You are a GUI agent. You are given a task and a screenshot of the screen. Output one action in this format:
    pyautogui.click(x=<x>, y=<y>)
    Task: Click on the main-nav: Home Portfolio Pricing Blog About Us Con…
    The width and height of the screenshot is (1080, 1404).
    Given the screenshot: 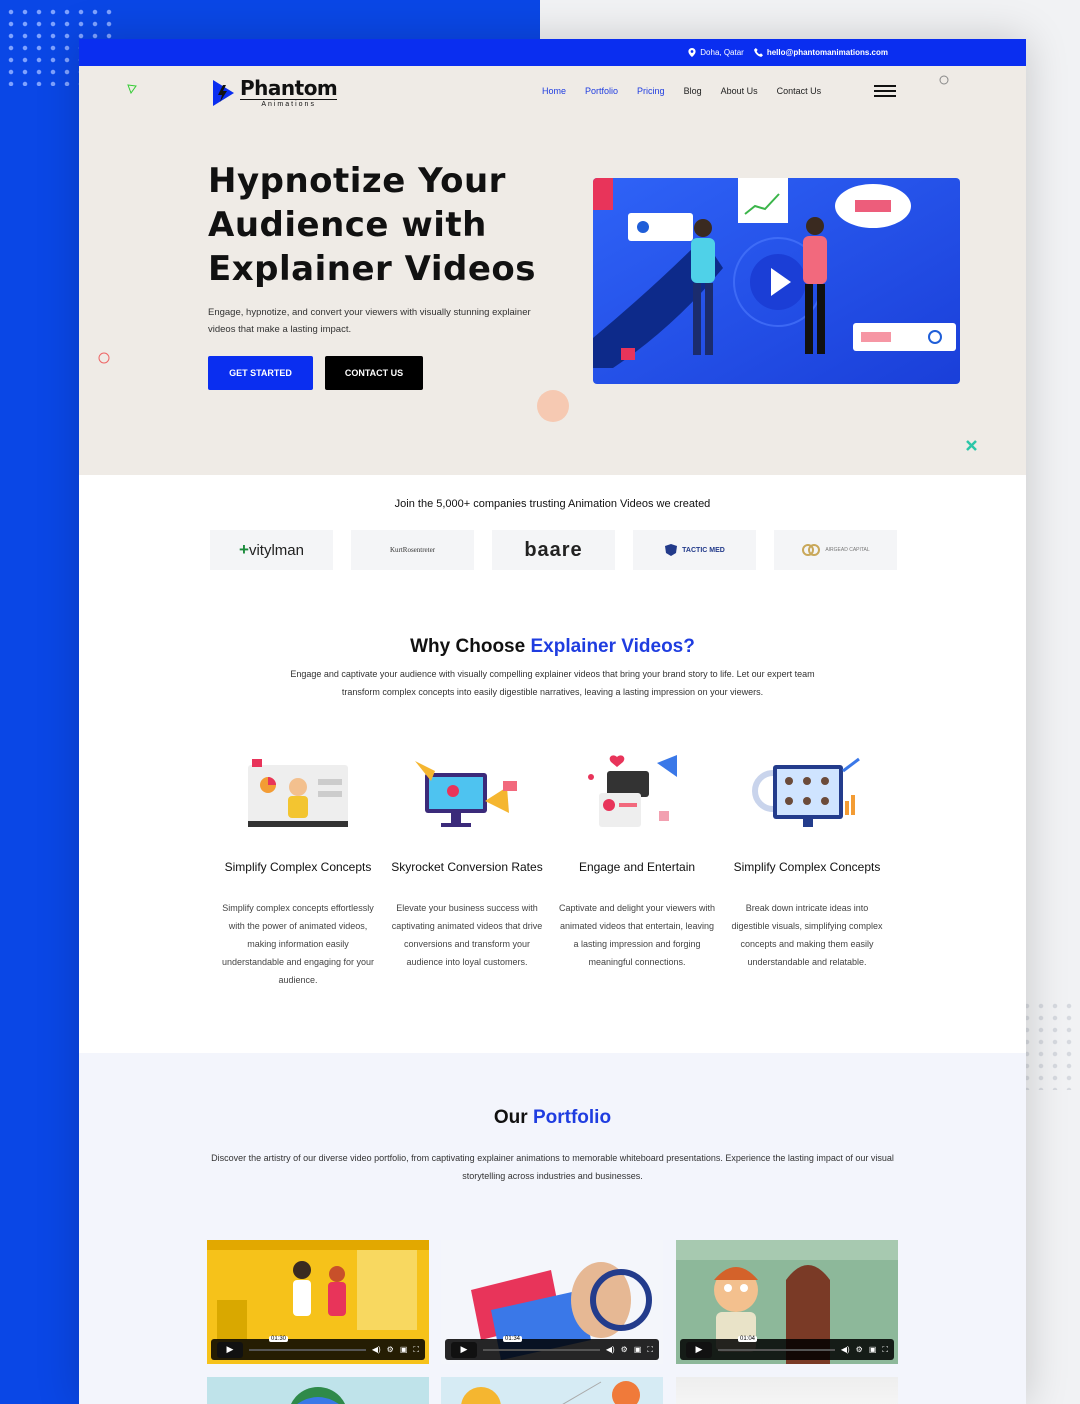 What is the action you would take?
    pyautogui.click(x=681, y=91)
    